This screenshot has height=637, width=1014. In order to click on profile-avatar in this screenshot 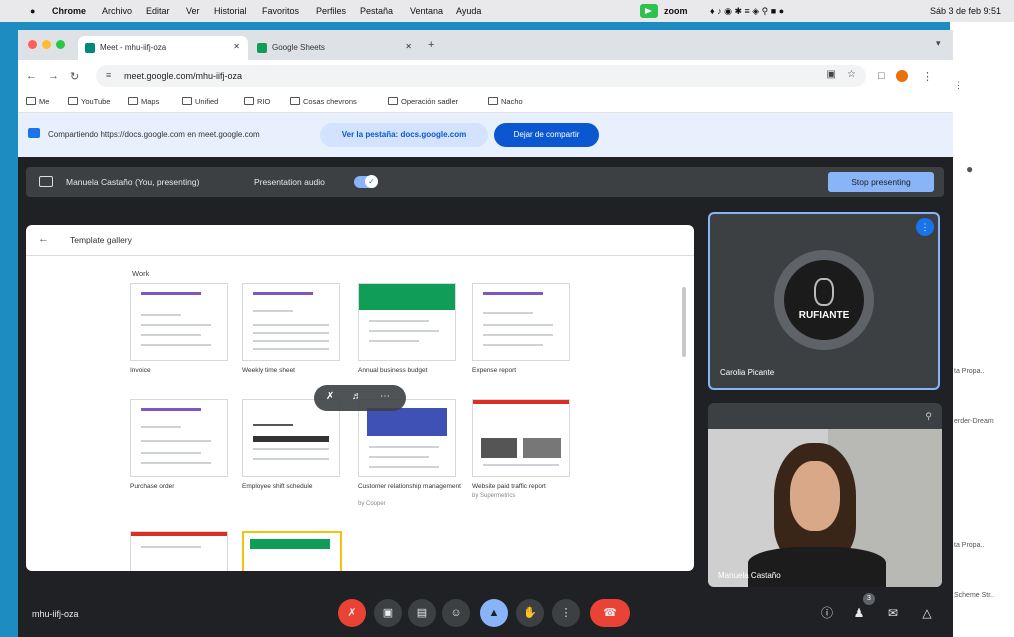, I will do `click(902, 76)`.